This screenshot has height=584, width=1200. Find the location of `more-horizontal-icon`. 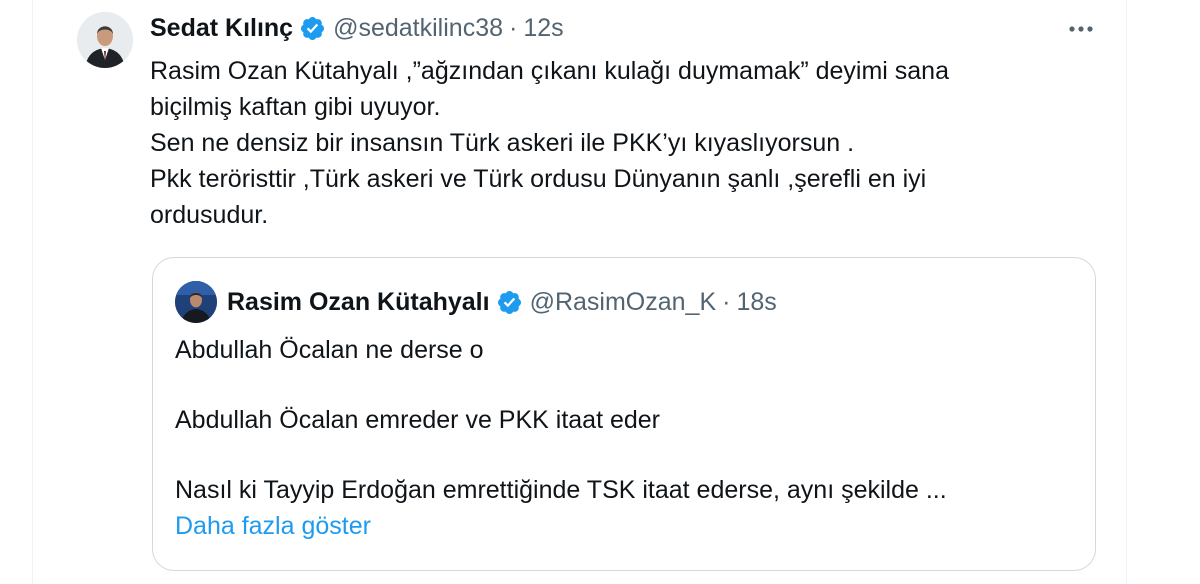

more-horizontal-icon is located at coordinates (1081, 29).